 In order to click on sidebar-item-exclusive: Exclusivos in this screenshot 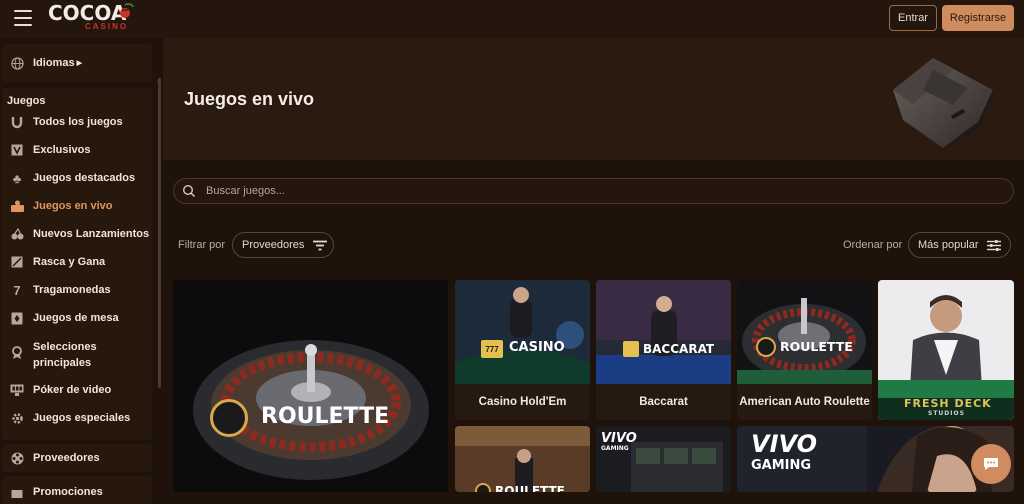, I will do `click(50, 150)`.